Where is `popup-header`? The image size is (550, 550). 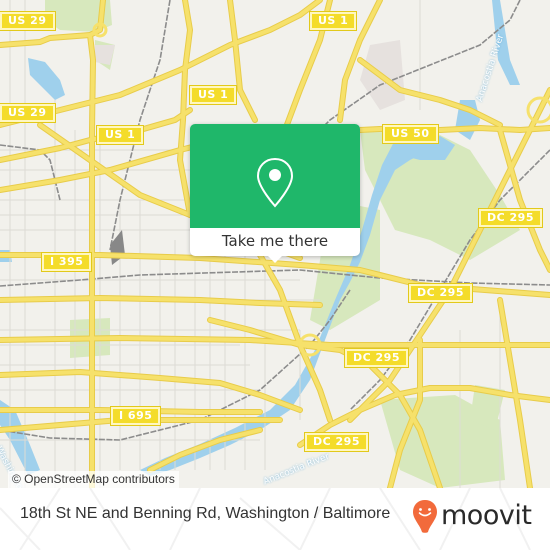
popup-header is located at coordinates (275, 176).